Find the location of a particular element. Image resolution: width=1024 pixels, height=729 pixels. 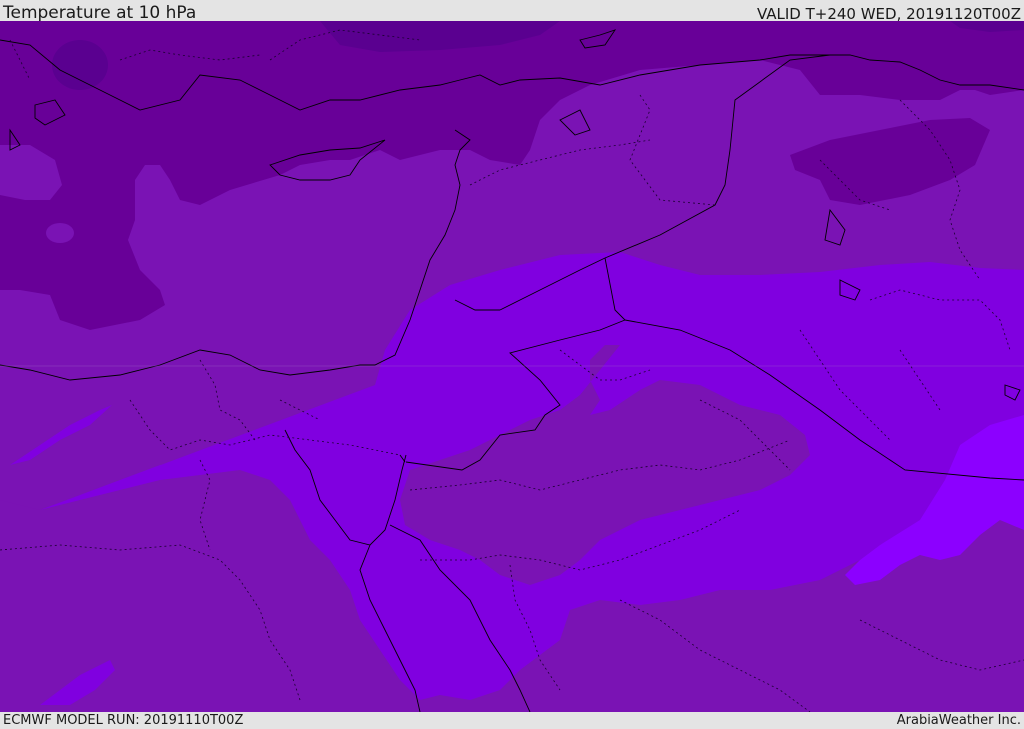

field-patch-west-small is located at coordinates (60, 233).